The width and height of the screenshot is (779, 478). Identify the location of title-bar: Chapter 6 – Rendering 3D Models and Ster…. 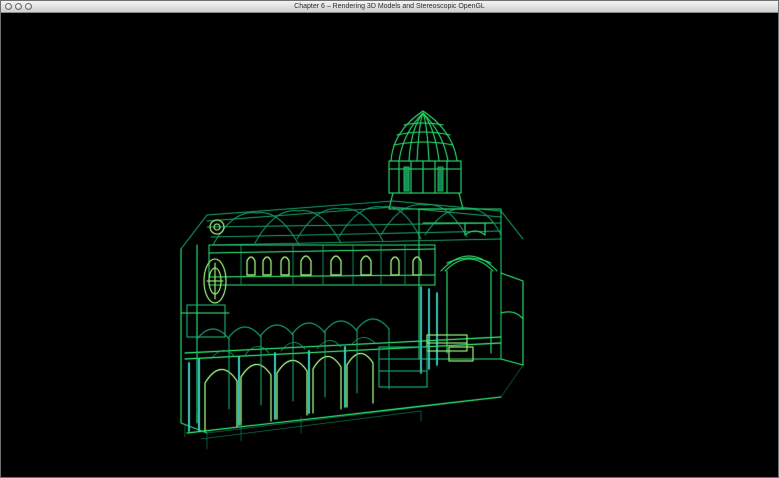
(389, 7).